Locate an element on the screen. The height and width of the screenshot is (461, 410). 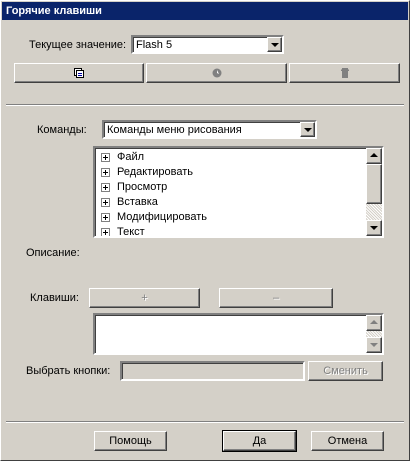
ok-button: Да is located at coordinates (259, 441).